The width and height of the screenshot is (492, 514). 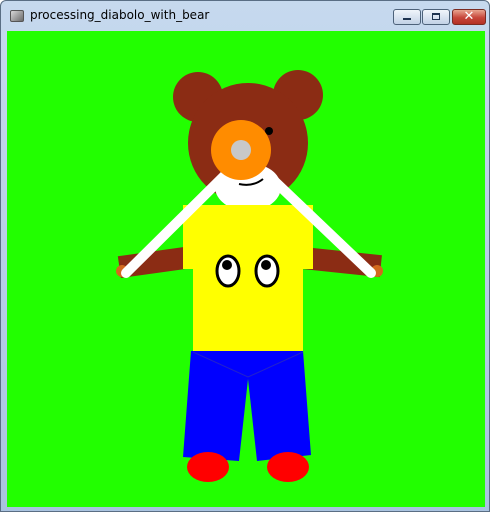 I want to click on title-bar: processing_diabolo_with_bear ✕, so click(x=245, y=16).